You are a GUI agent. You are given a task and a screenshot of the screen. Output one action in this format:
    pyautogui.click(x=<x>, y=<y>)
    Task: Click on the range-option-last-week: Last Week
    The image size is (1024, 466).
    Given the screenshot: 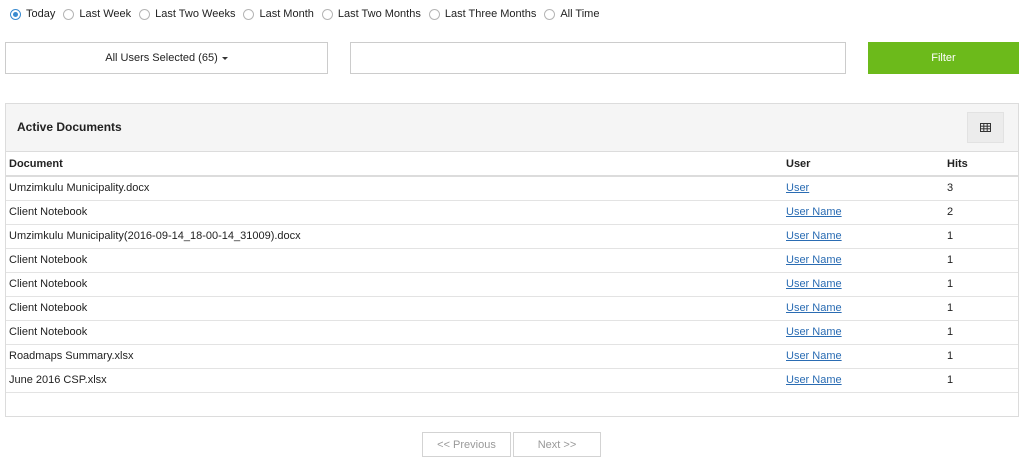 What is the action you would take?
    pyautogui.click(x=97, y=14)
    